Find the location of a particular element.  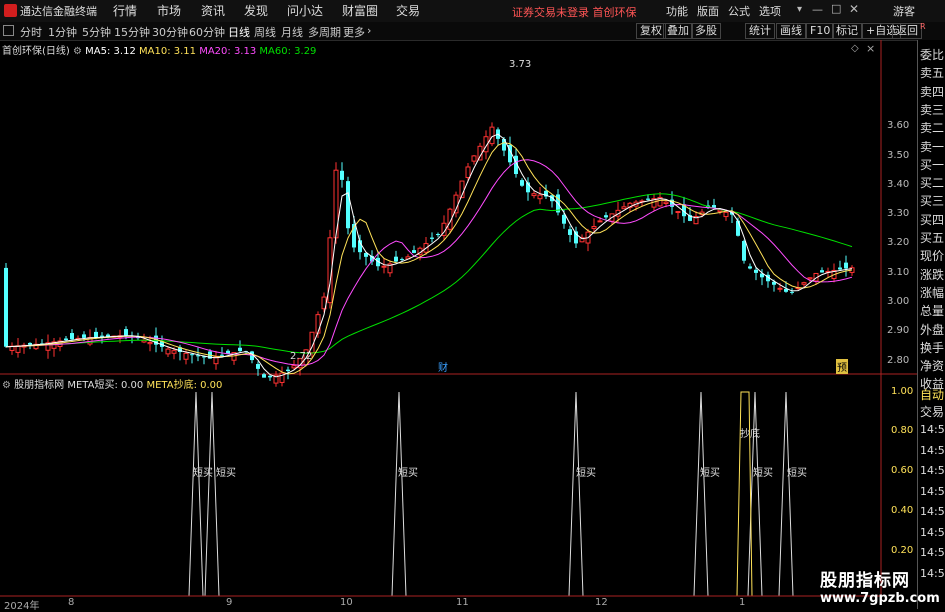

period-fenshi: 分时 is located at coordinates (31, 32).